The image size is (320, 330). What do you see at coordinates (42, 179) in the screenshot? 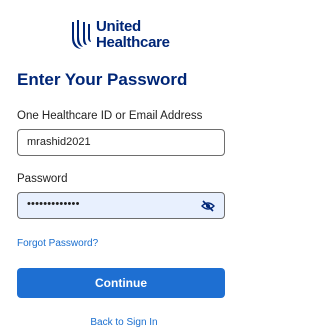
I see `password-label: Password` at bounding box center [42, 179].